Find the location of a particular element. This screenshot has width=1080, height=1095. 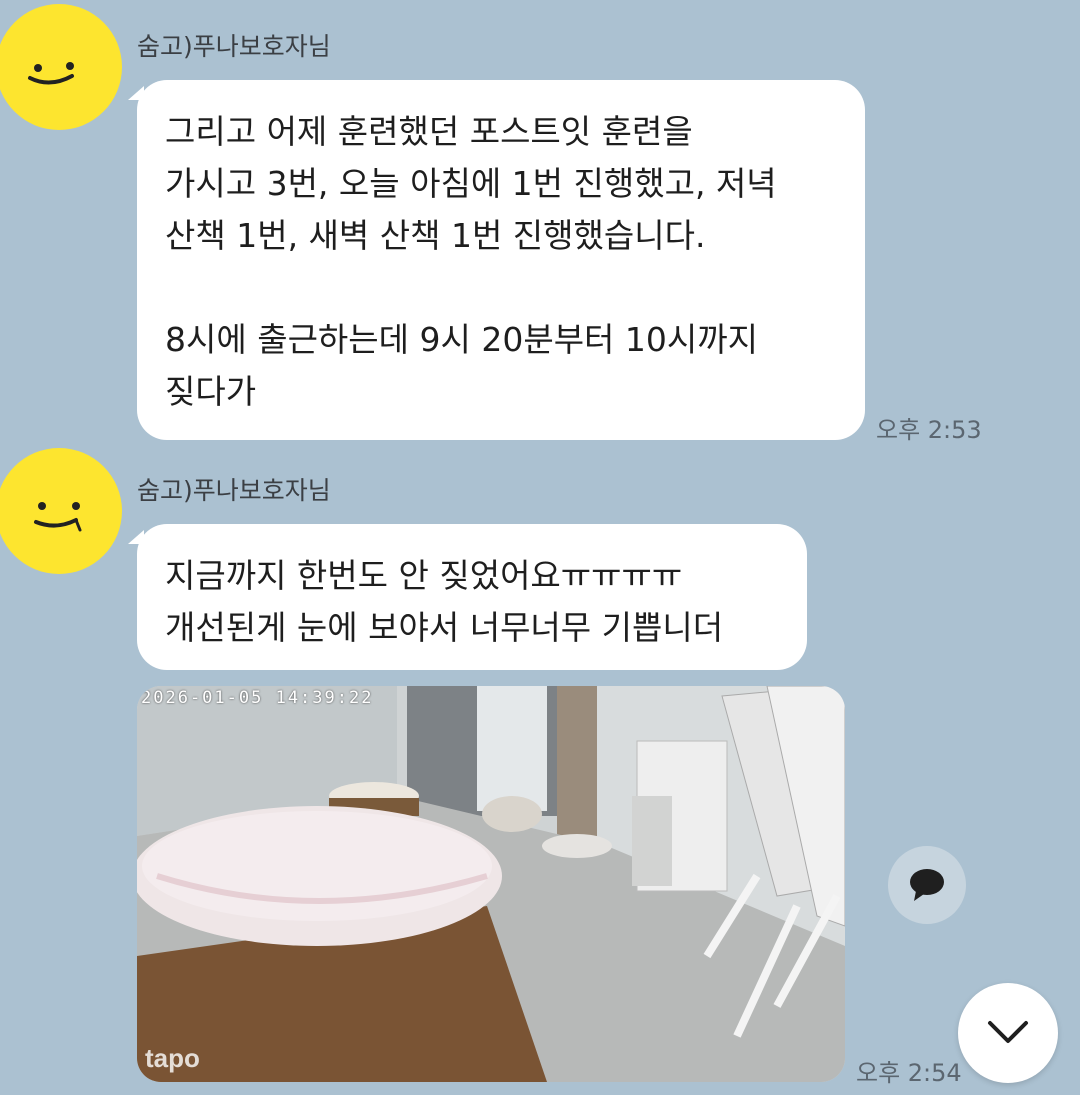

chevron-down-icon is located at coordinates (1008, 1032).